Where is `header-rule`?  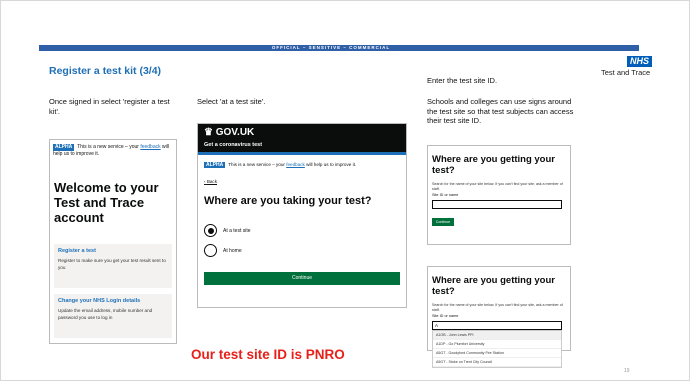 header-rule is located at coordinates (302, 153).